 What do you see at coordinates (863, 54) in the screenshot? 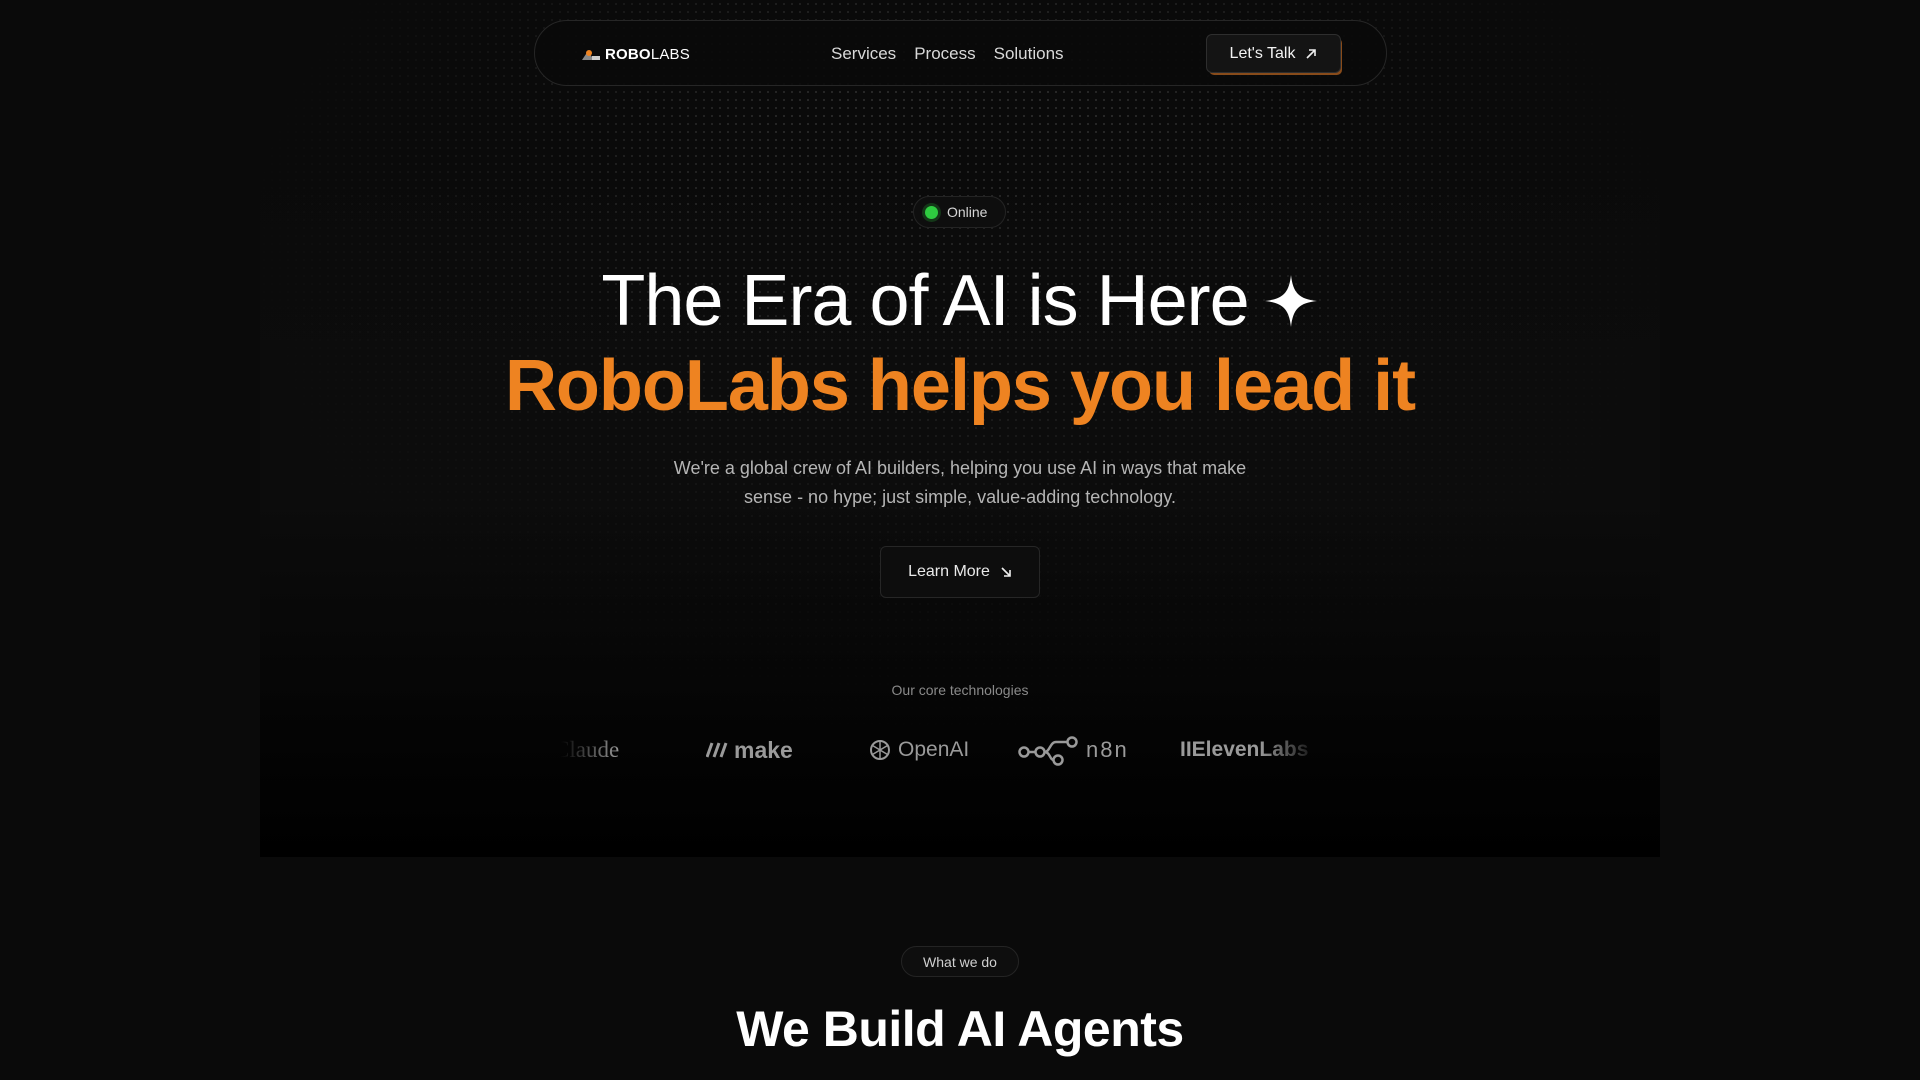
I see `nav-link-services: Services` at bounding box center [863, 54].